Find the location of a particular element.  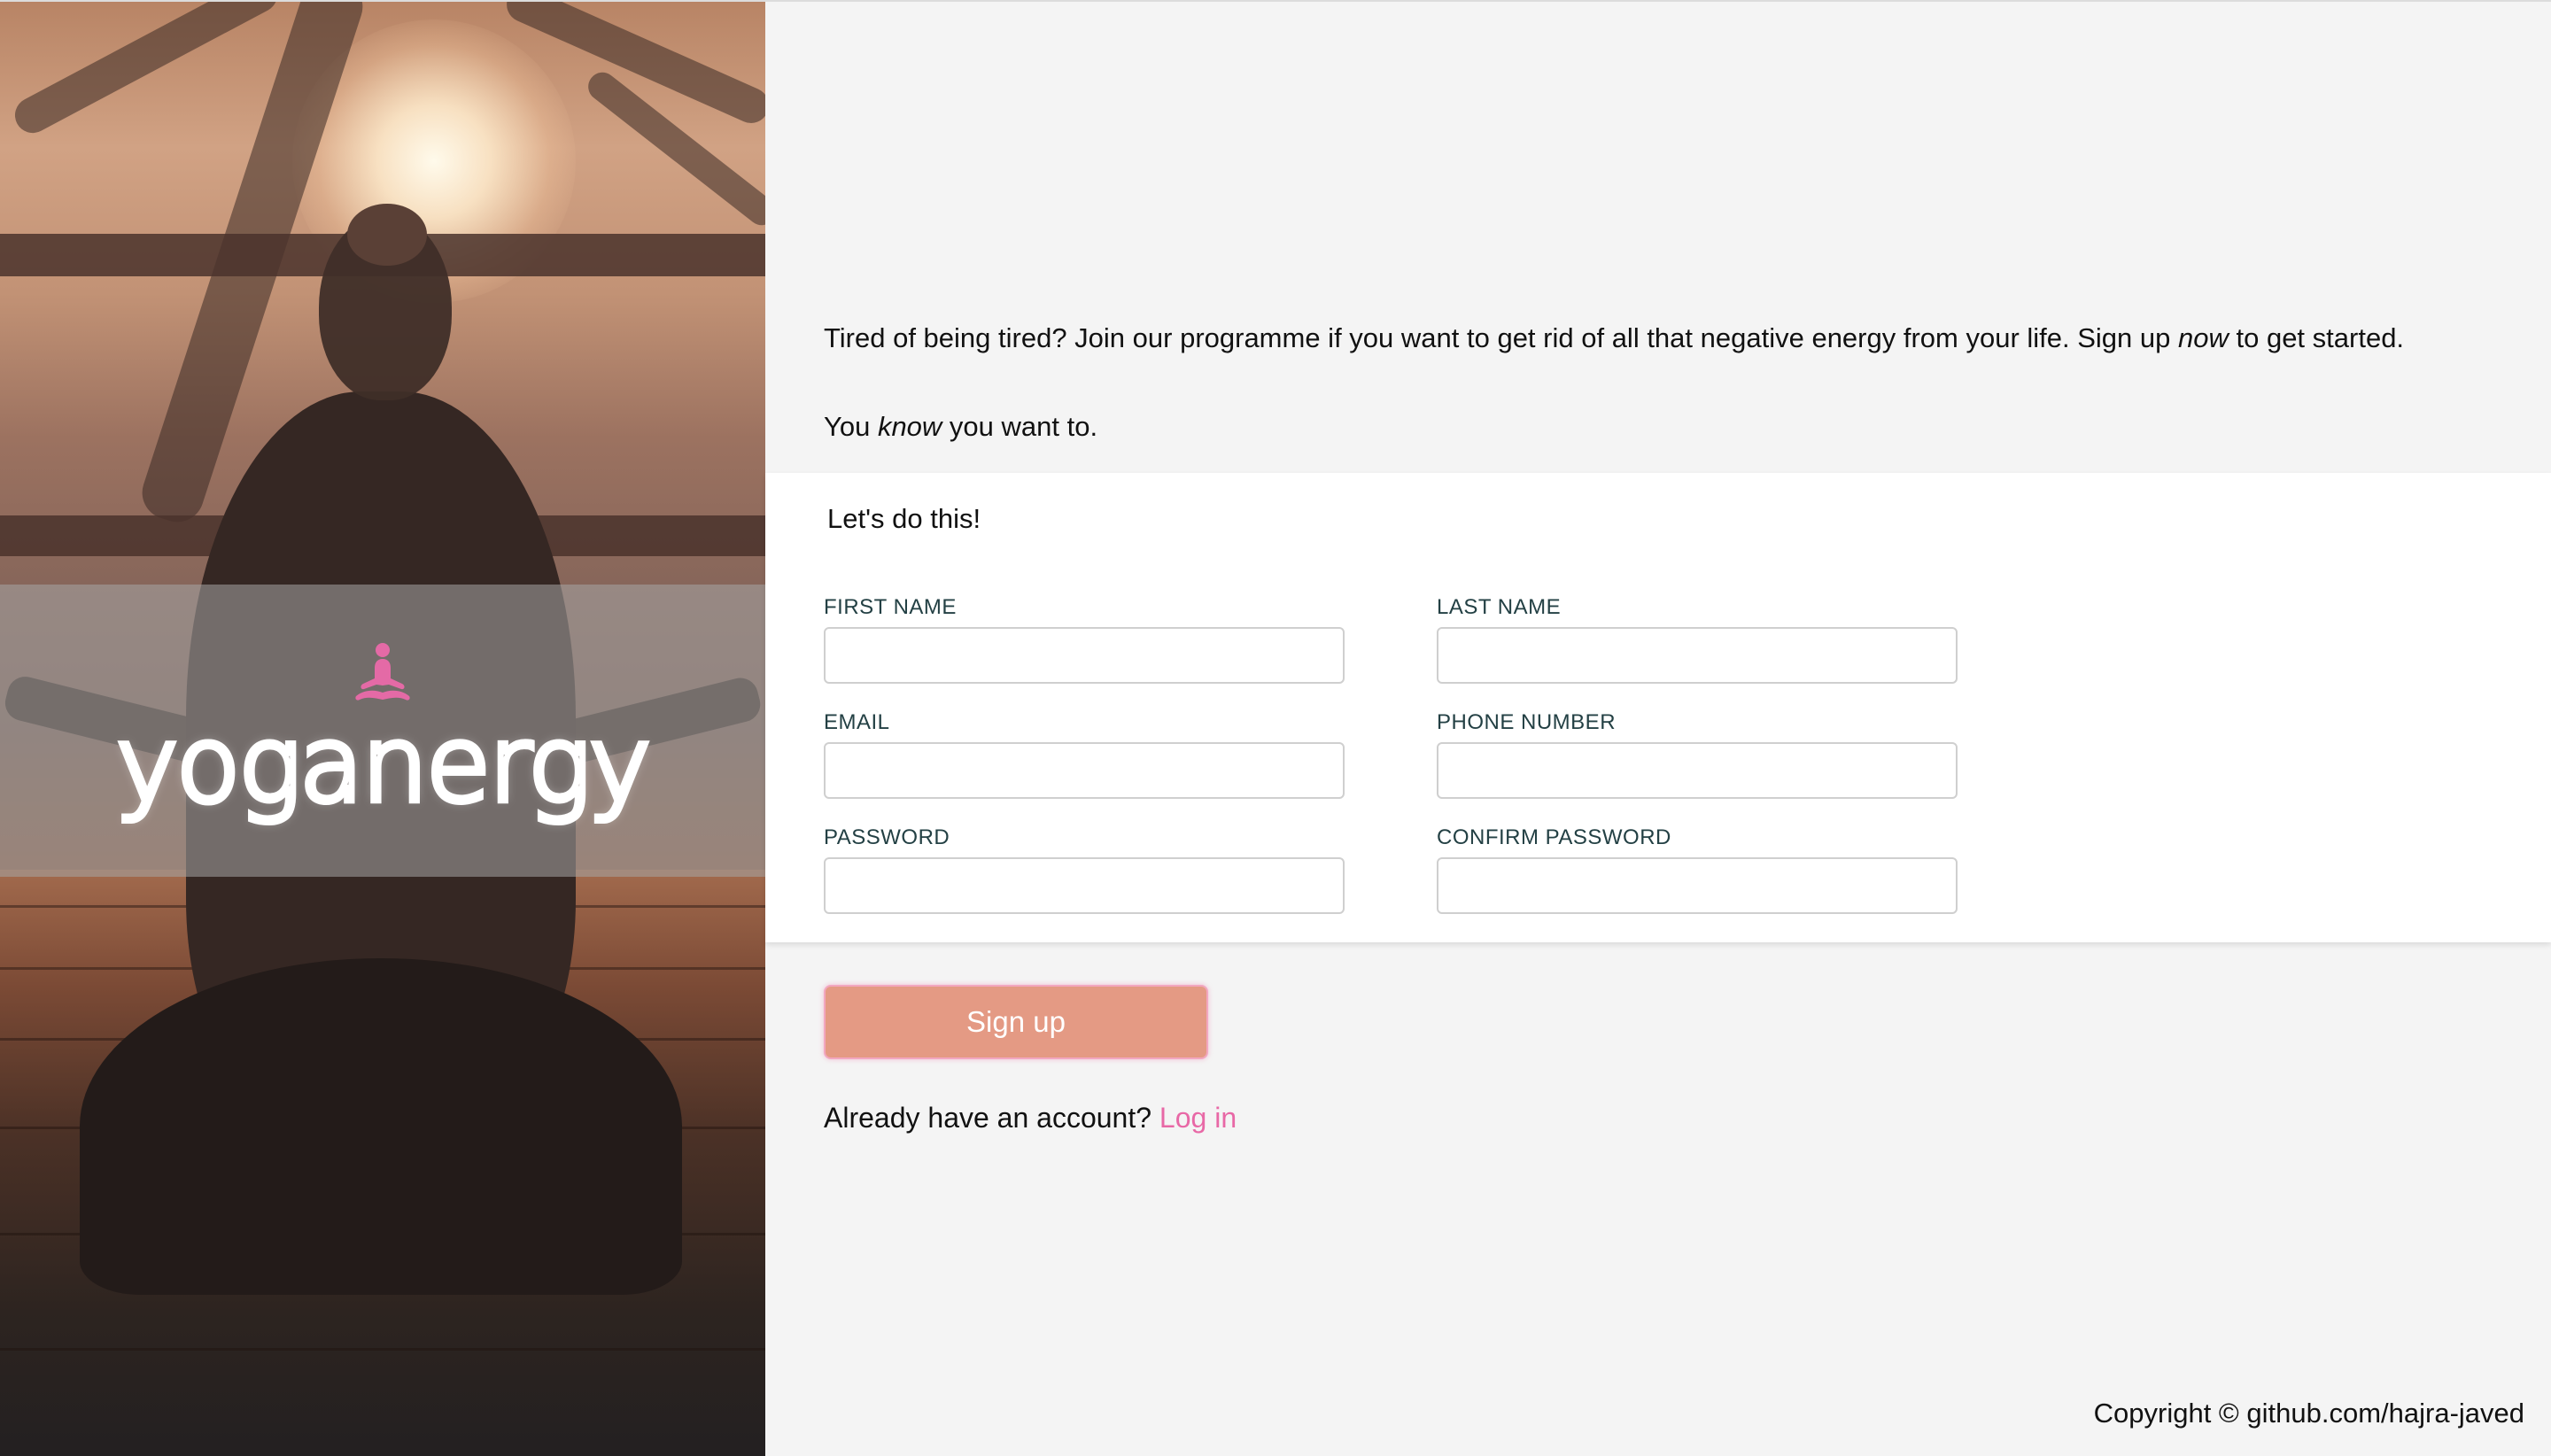

phone-group: PHONE NUMBER is located at coordinates (1697, 754).